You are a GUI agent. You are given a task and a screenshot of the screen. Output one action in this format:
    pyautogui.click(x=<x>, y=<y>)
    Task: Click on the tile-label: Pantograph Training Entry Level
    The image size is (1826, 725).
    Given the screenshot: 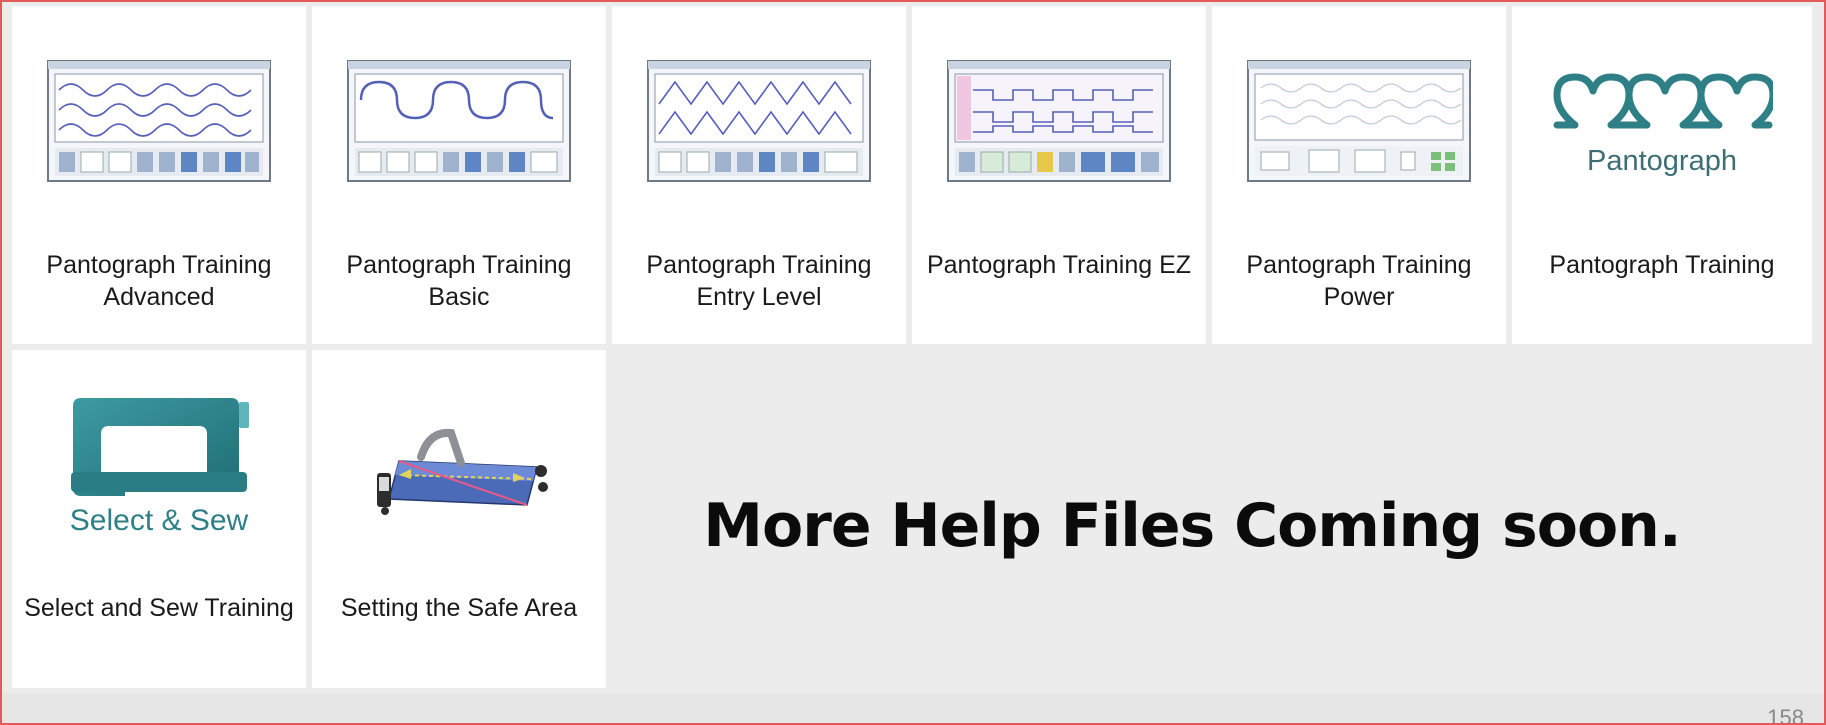 What is the action you would take?
    pyautogui.click(x=759, y=281)
    